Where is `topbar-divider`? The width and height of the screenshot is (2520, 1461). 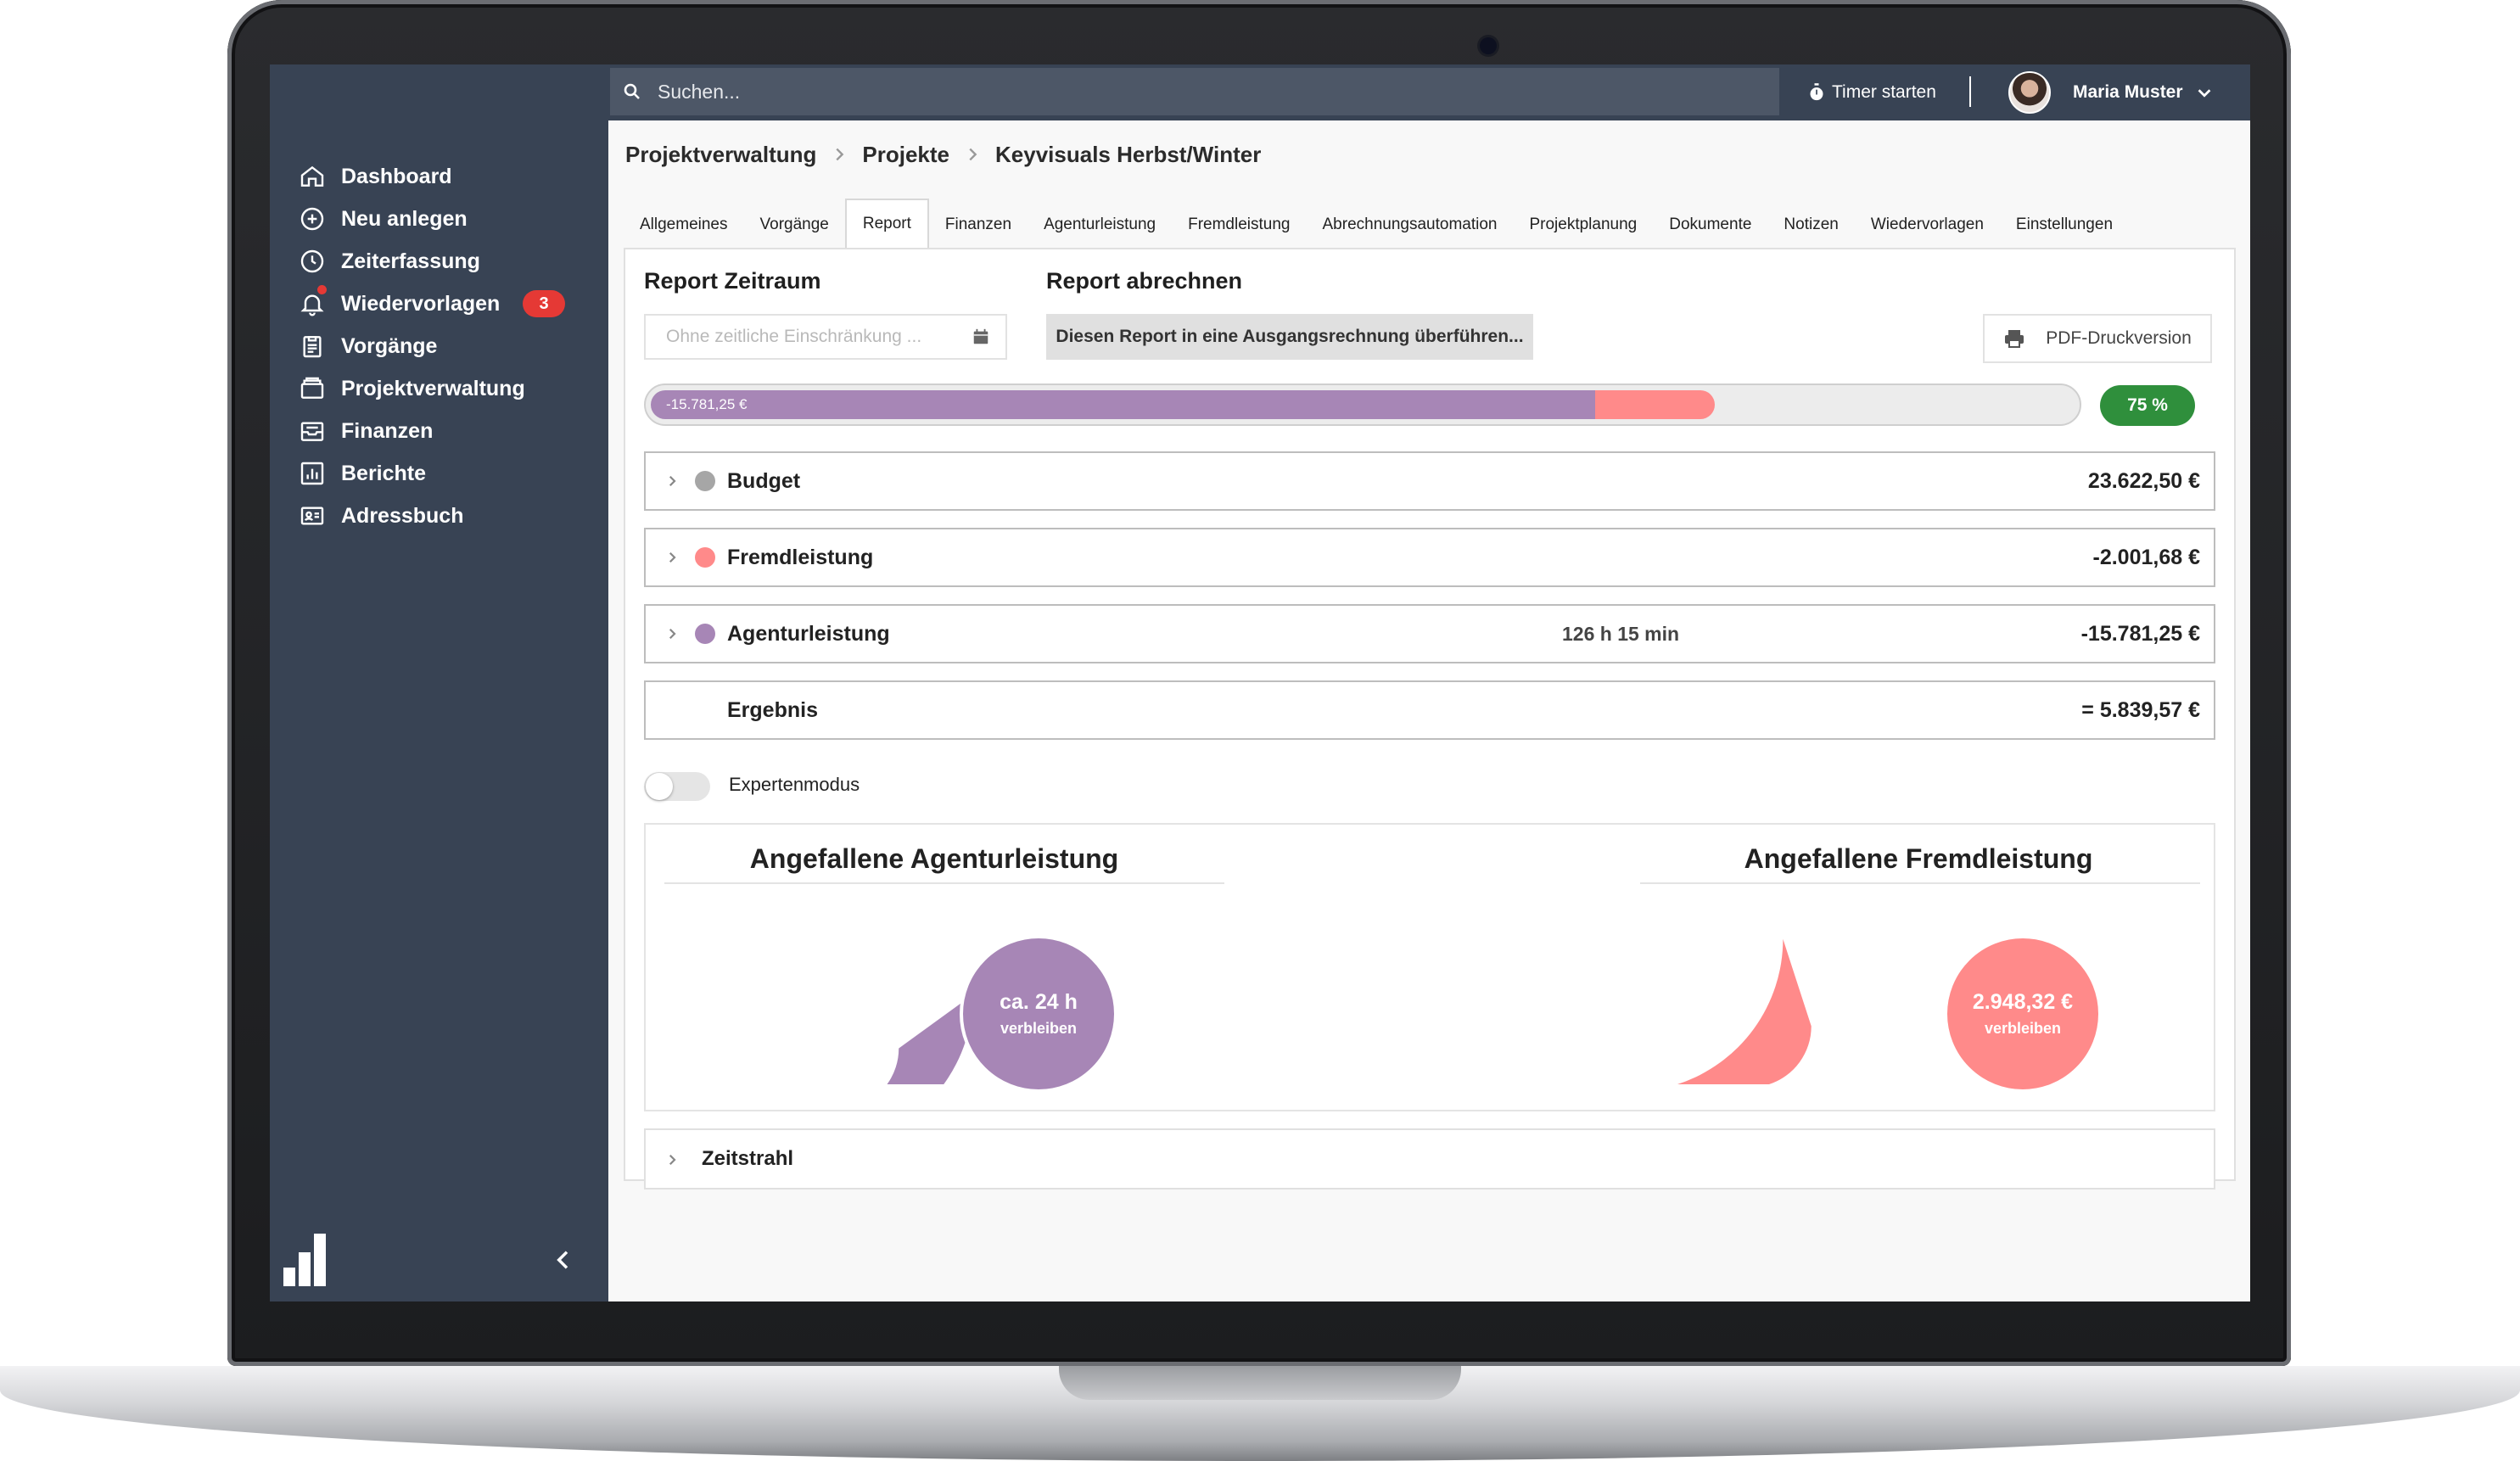
topbar-divider is located at coordinates (1970, 92).